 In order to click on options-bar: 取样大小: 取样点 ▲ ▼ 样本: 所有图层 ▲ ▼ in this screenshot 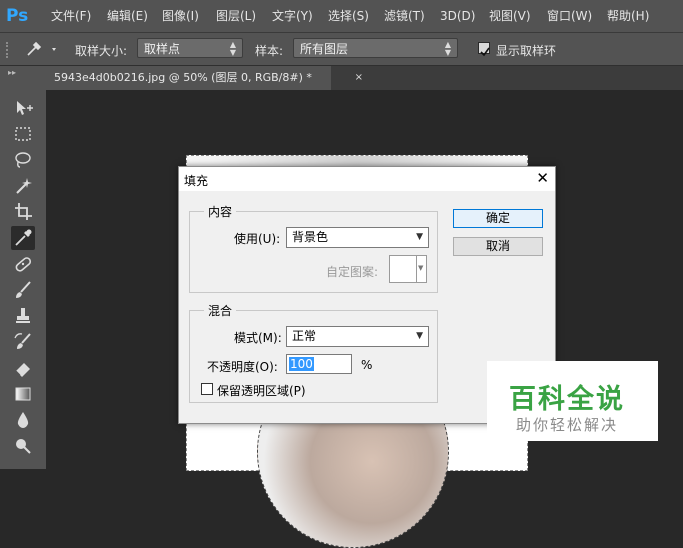, I will do `click(341, 49)`.